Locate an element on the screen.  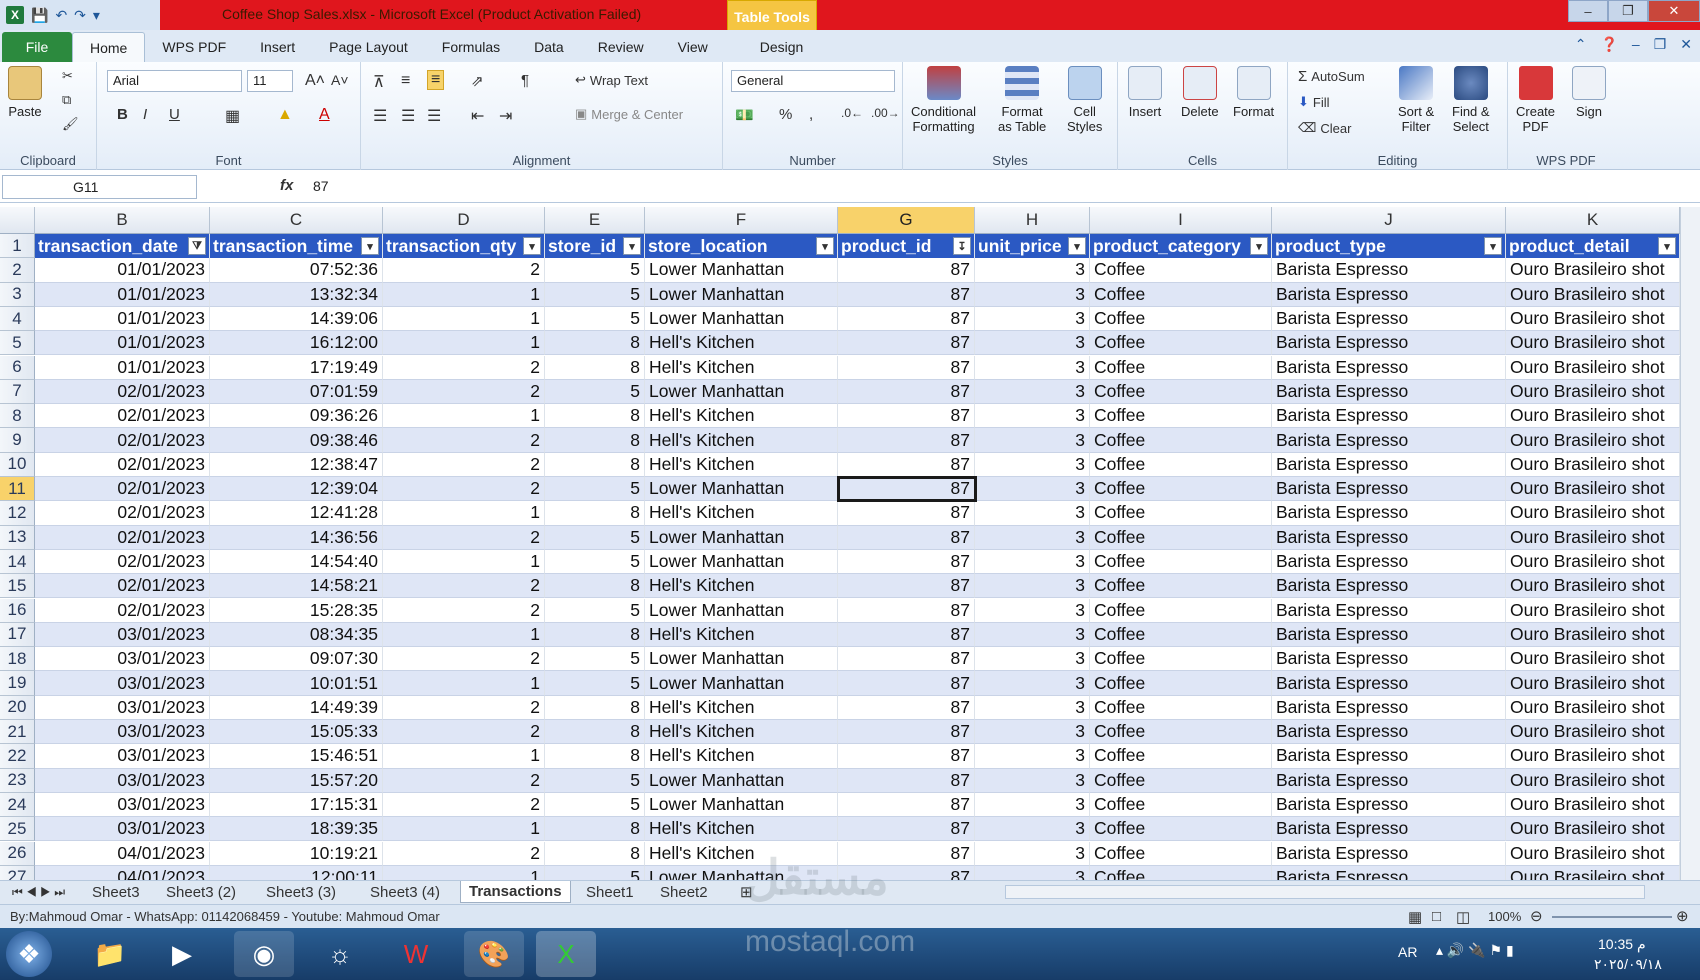
sheet-nav-arrows-icon: ⏮ ◀ ▶ ⏭ is located at coordinates (38, 892).